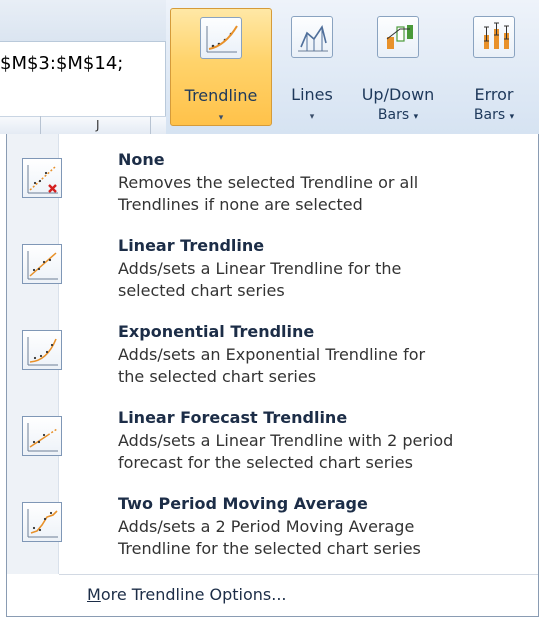  Describe the element at coordinates (83, 21) in the screenshot. I see `formula-bar-top` at that location.